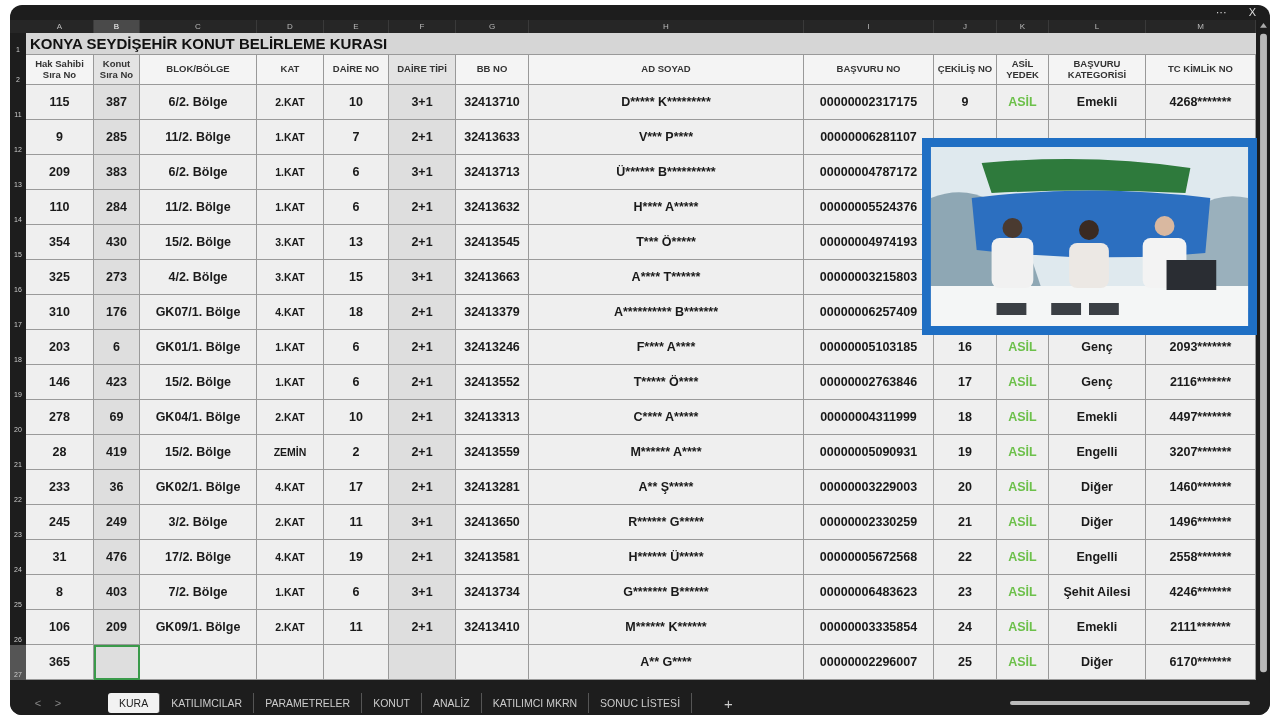 The width and height of the screenshot is (1280, 720). What do you see at coordinates (451, 703) in the screenshot?
I see `sheet-tab: ANALİZ` at bounding box center [451, 703].